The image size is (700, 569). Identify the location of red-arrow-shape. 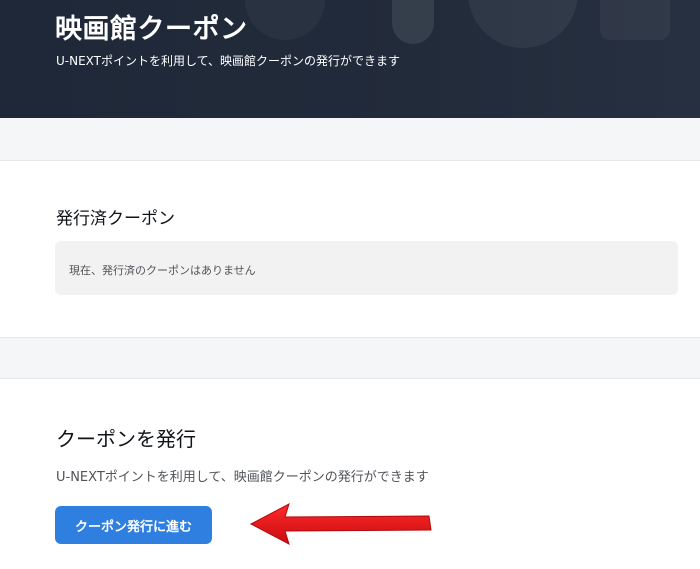
(340, 524).